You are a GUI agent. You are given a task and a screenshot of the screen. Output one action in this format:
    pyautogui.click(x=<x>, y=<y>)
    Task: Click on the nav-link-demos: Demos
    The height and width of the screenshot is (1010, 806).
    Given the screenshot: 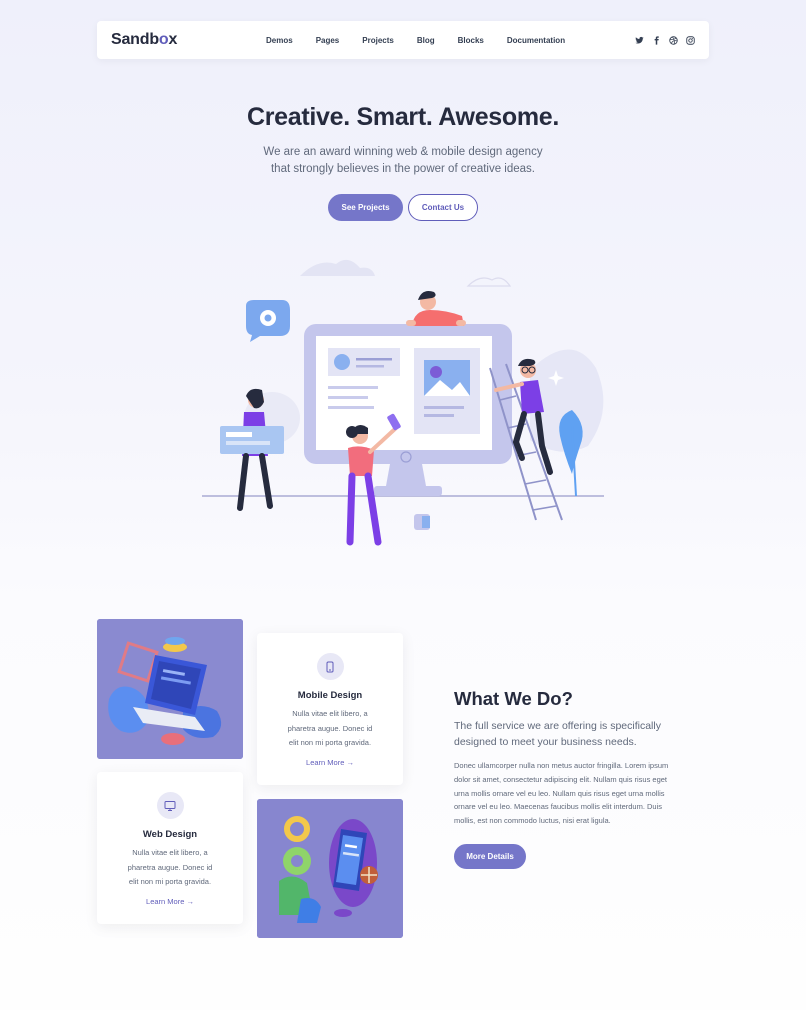 What is the action you would take?
    pyautogui.click(x=279, y=40)
    